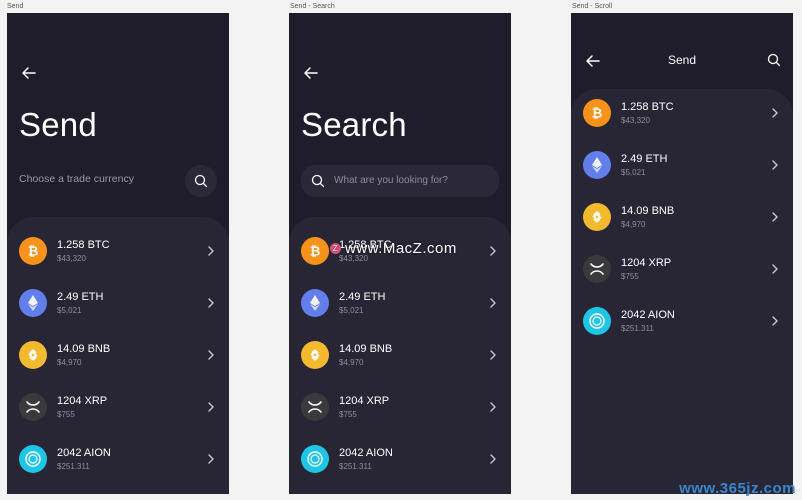  Describe the element at coordinates (391, 180) in the screenshot. I see `search-placeholder: What are you looking for?` at that location.